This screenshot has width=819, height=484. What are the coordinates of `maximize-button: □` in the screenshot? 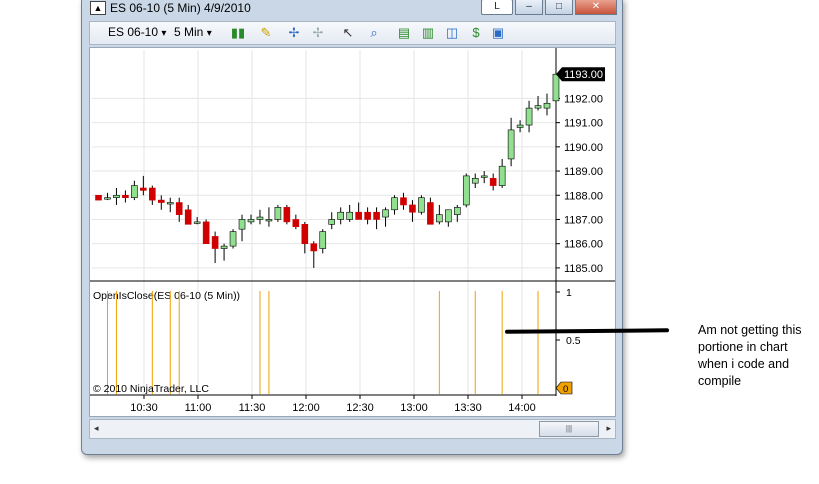 It's located at (559, 7).